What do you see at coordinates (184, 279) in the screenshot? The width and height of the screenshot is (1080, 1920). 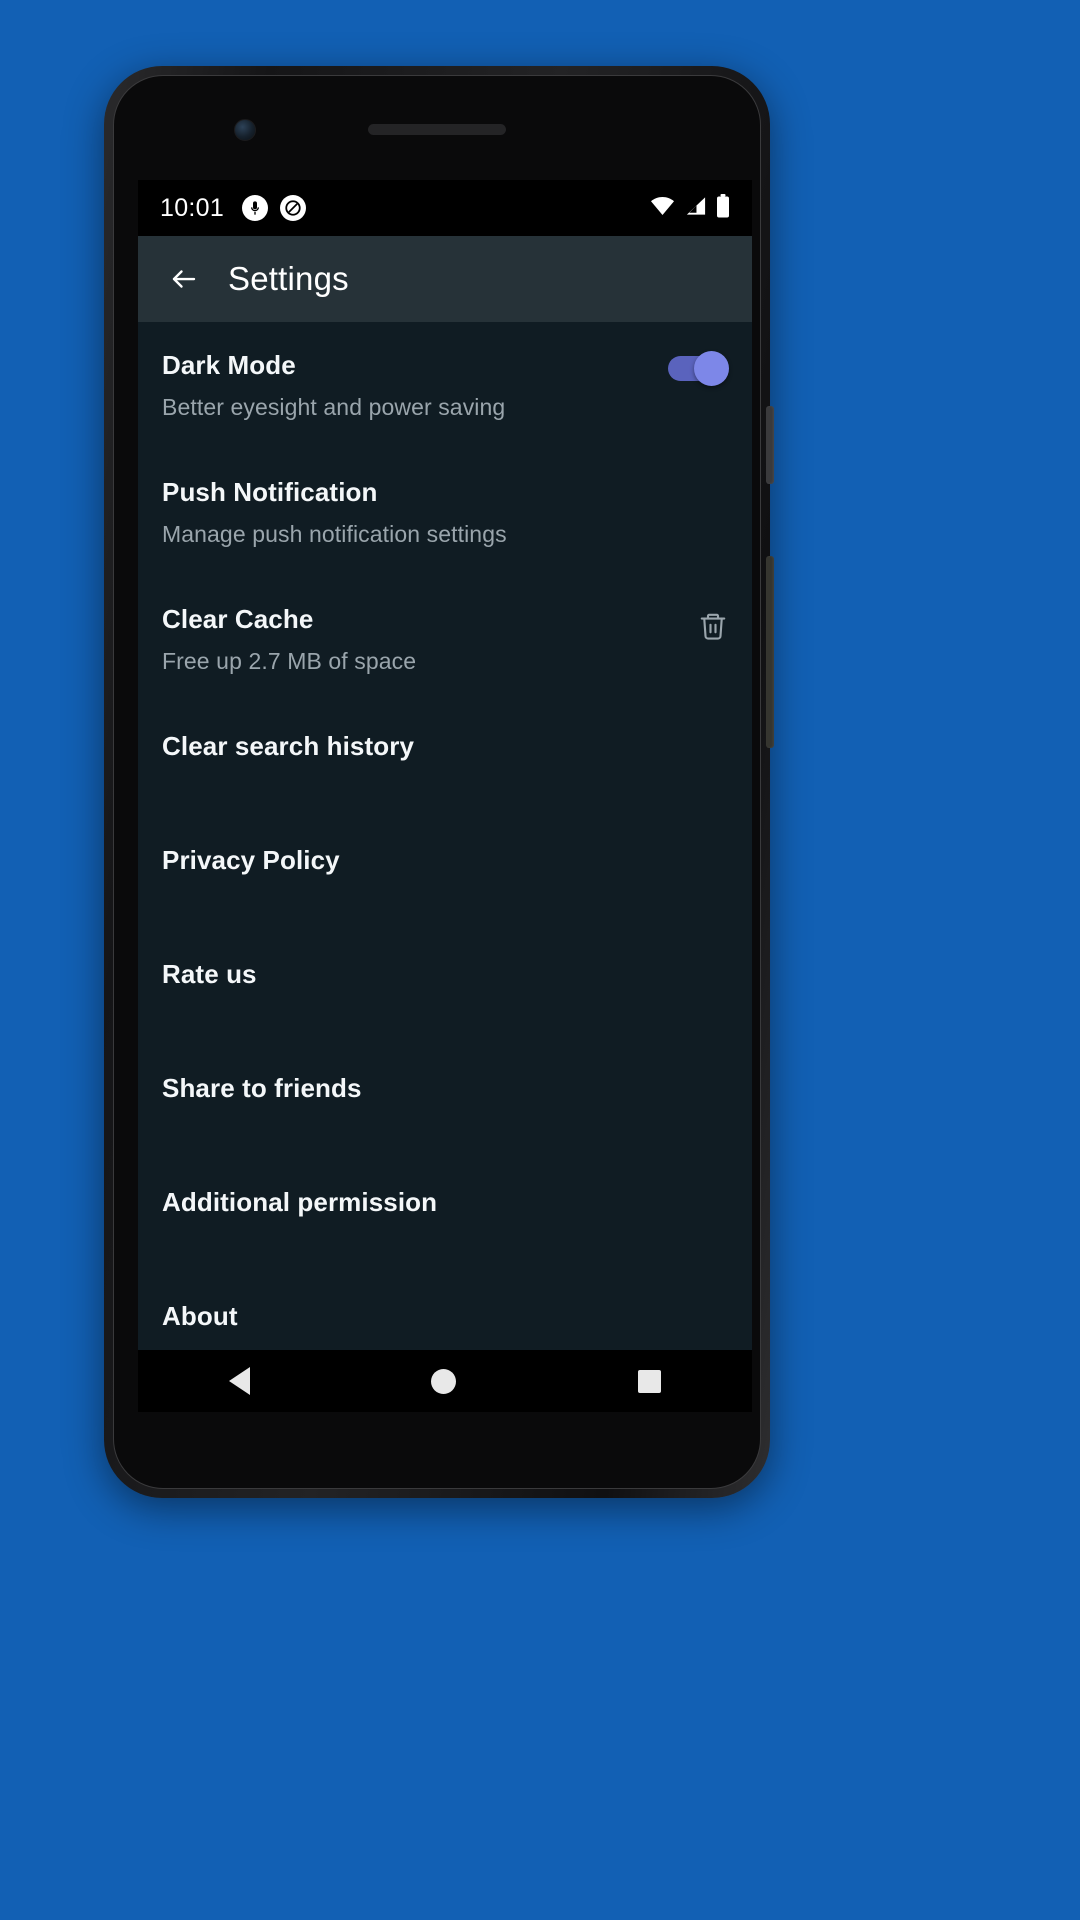 I see `back-arrow-icon` at bounding box center [184, 279].